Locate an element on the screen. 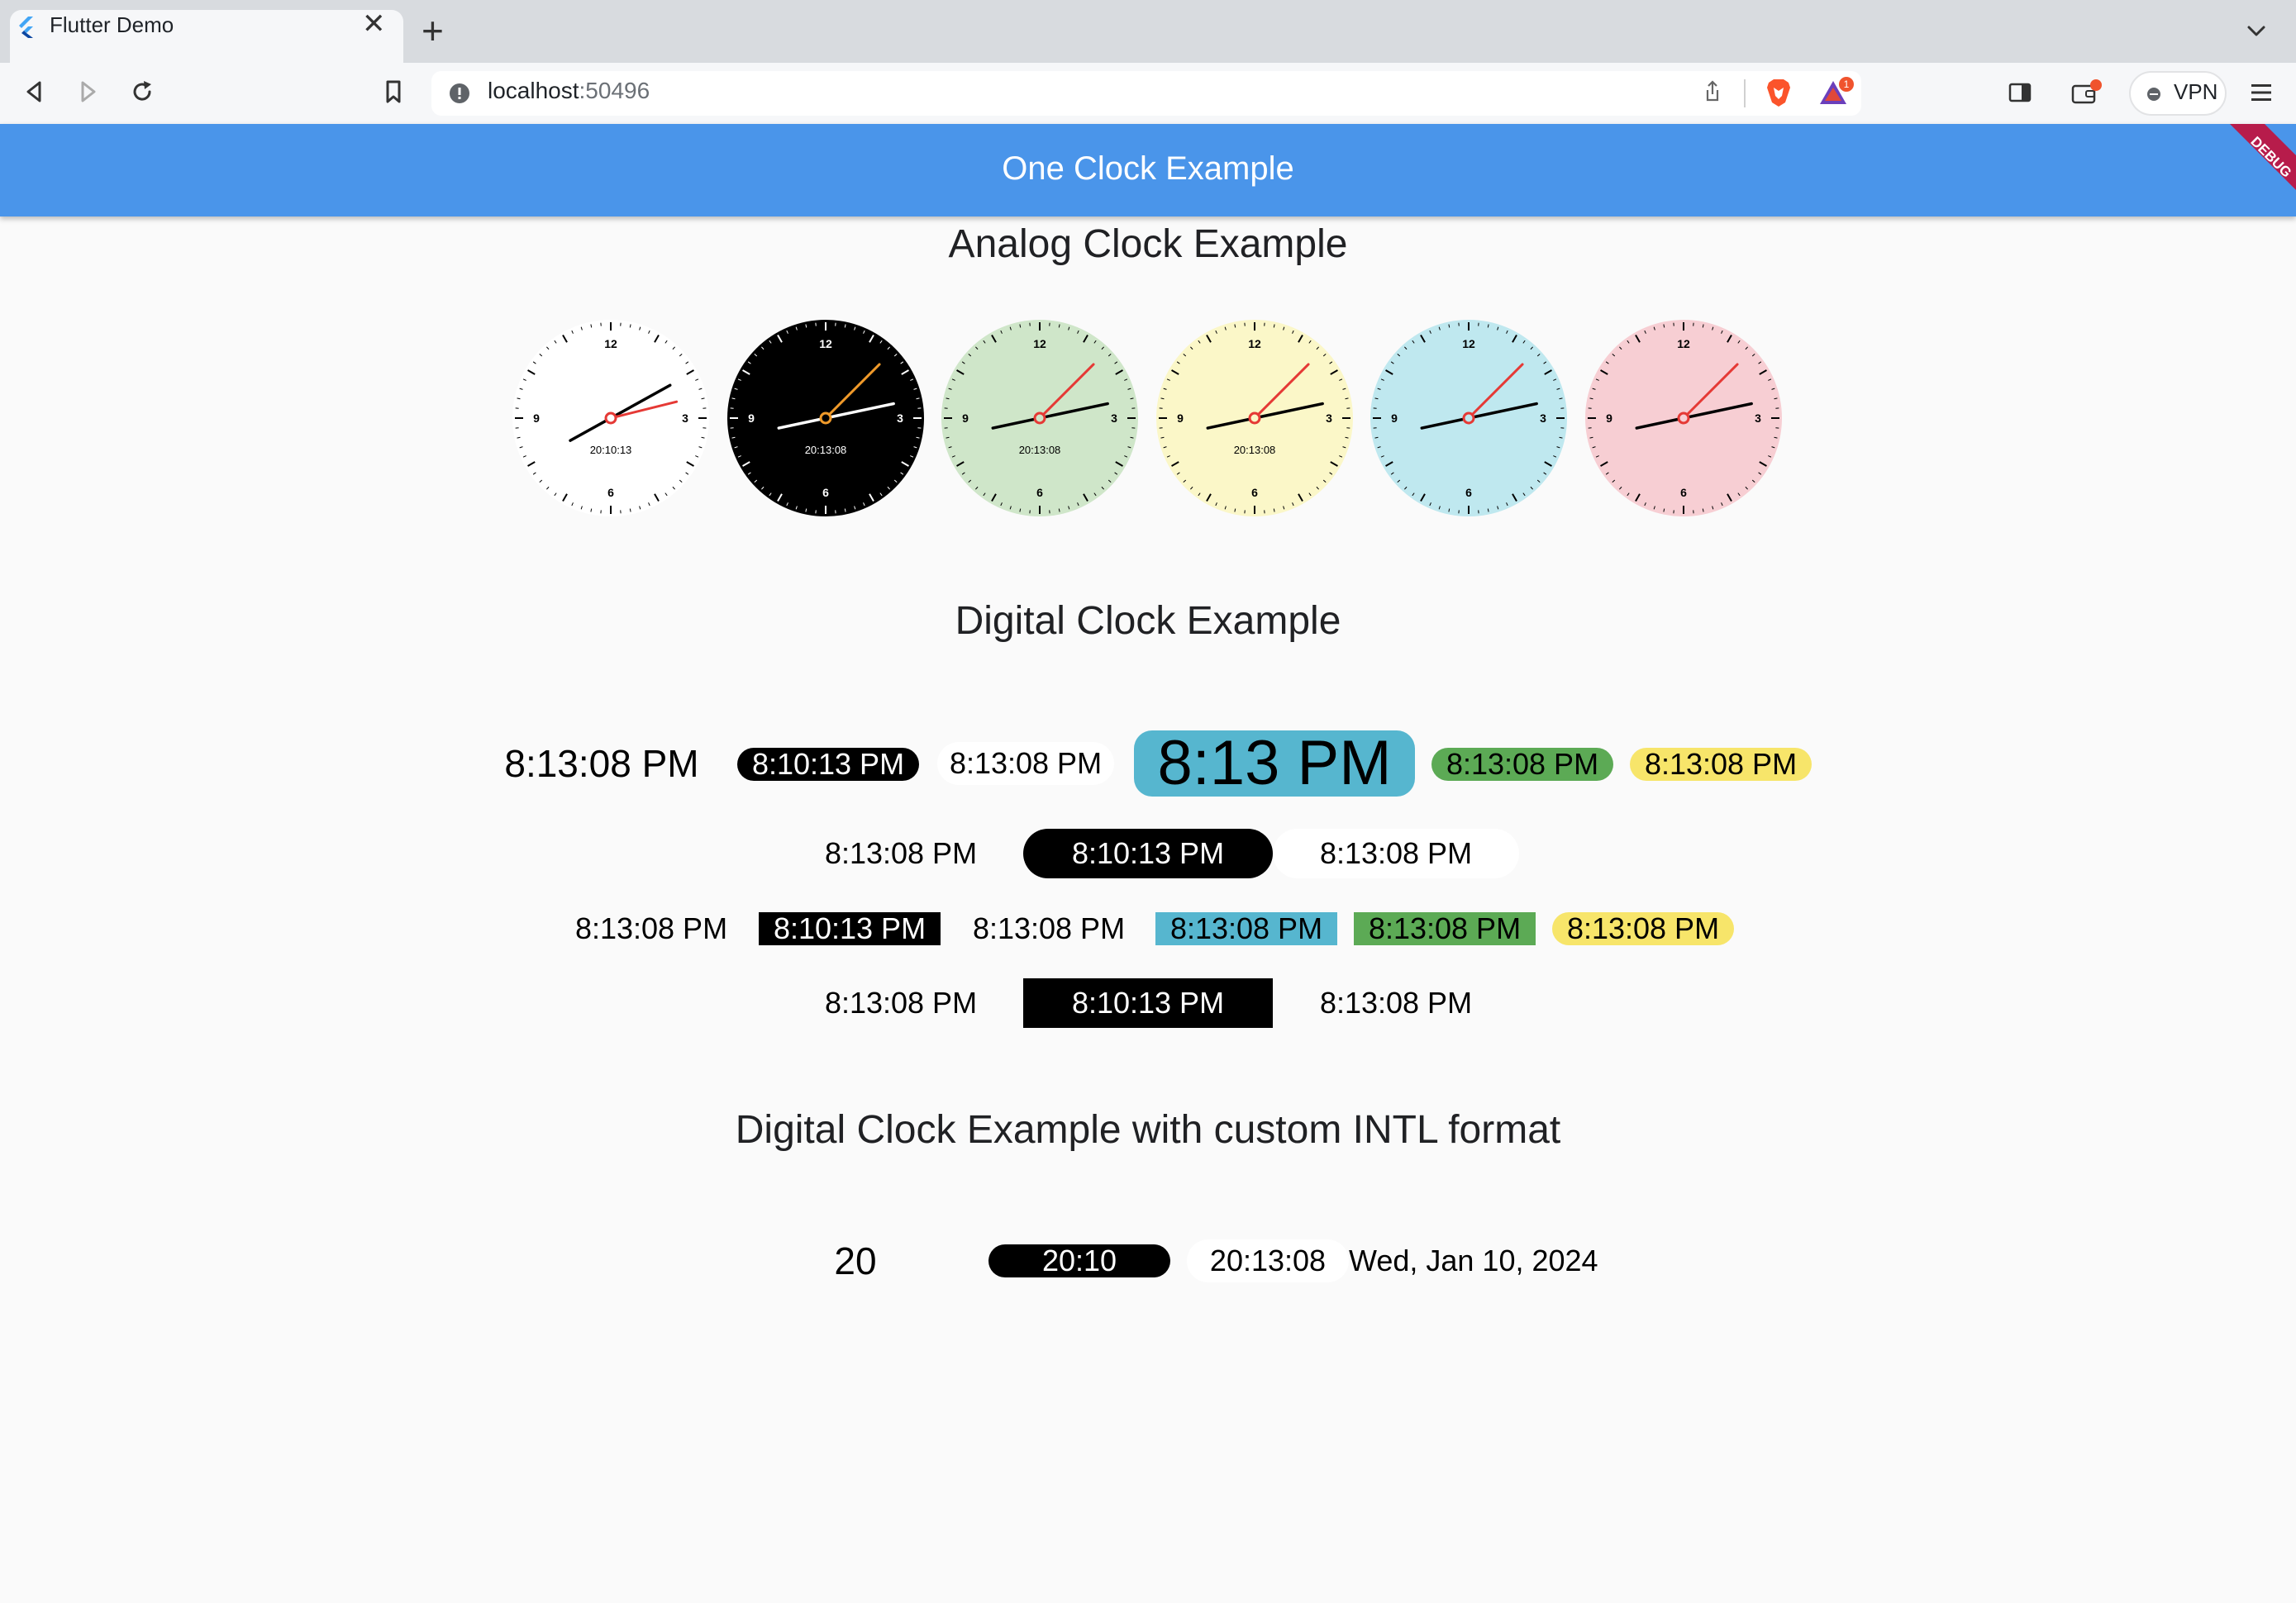 The image size is (2296, 1603). debug-banner: DEBUG is located at coordinates (2263, 157).